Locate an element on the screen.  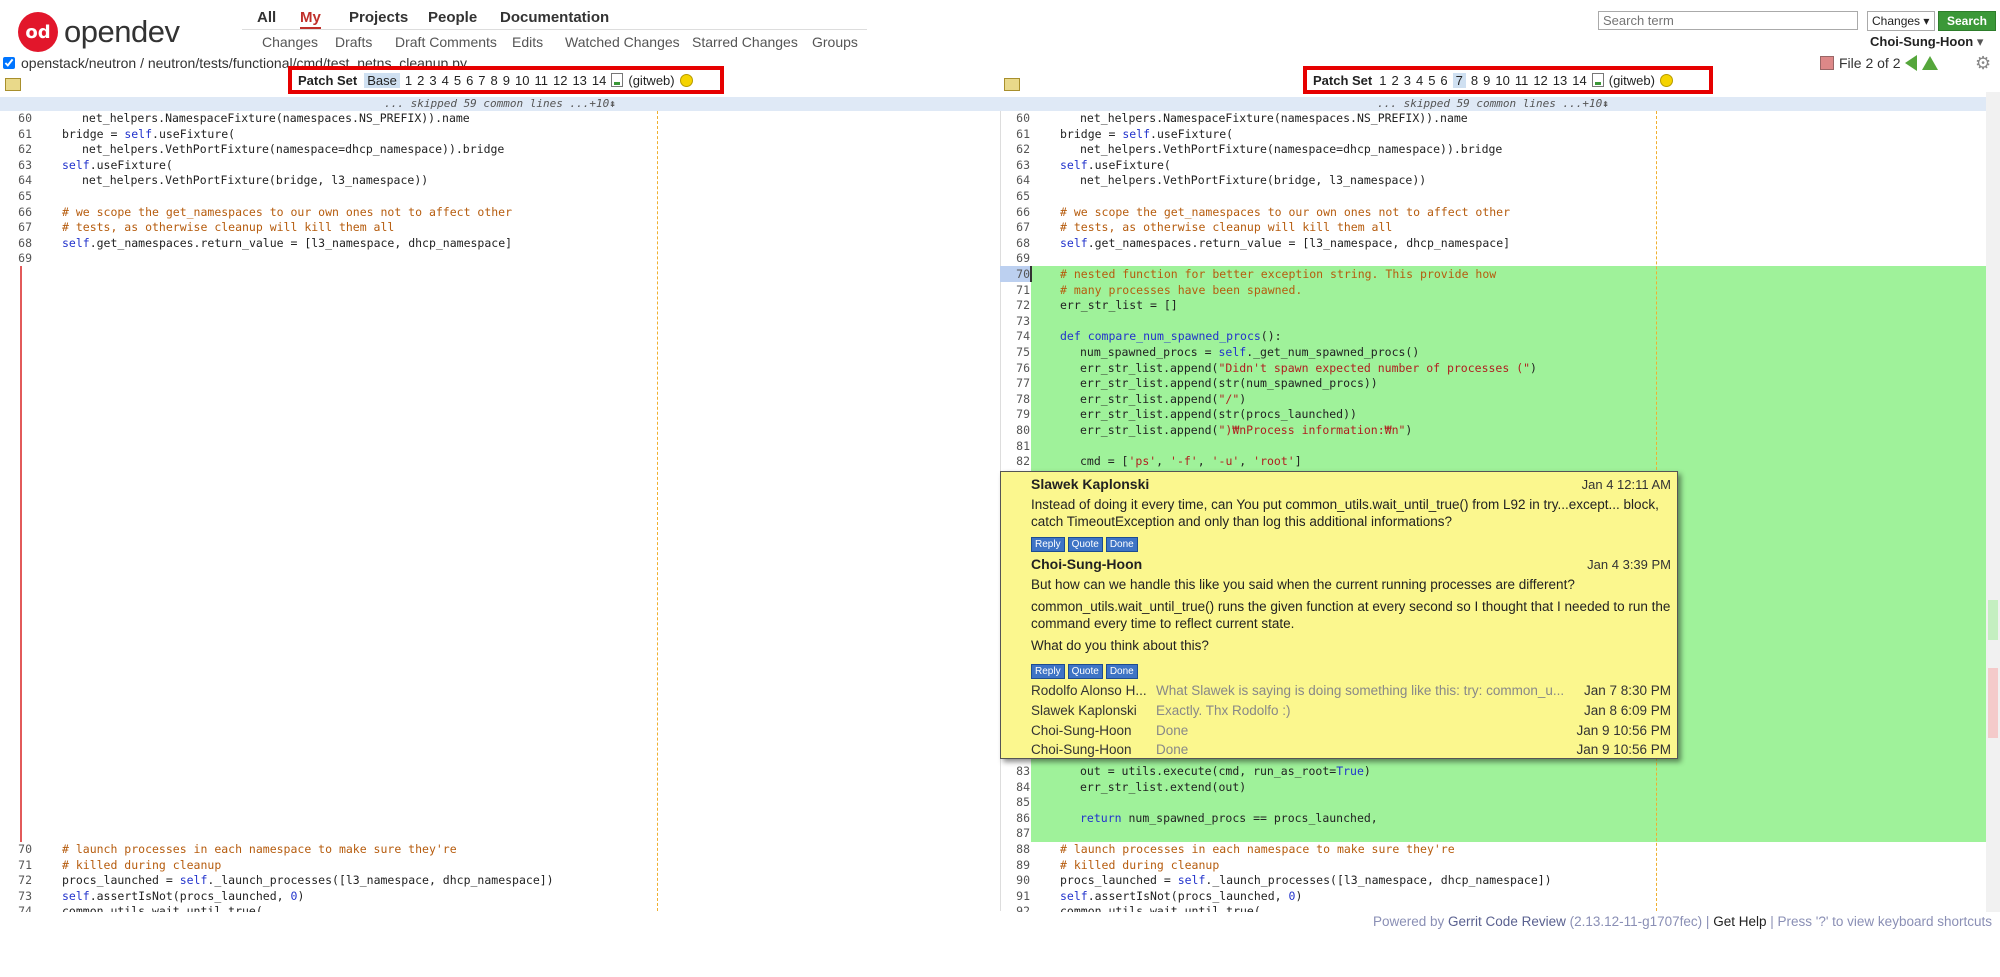
code-line: 89 # killed during cleanup is located at coordinates (1493, 866).